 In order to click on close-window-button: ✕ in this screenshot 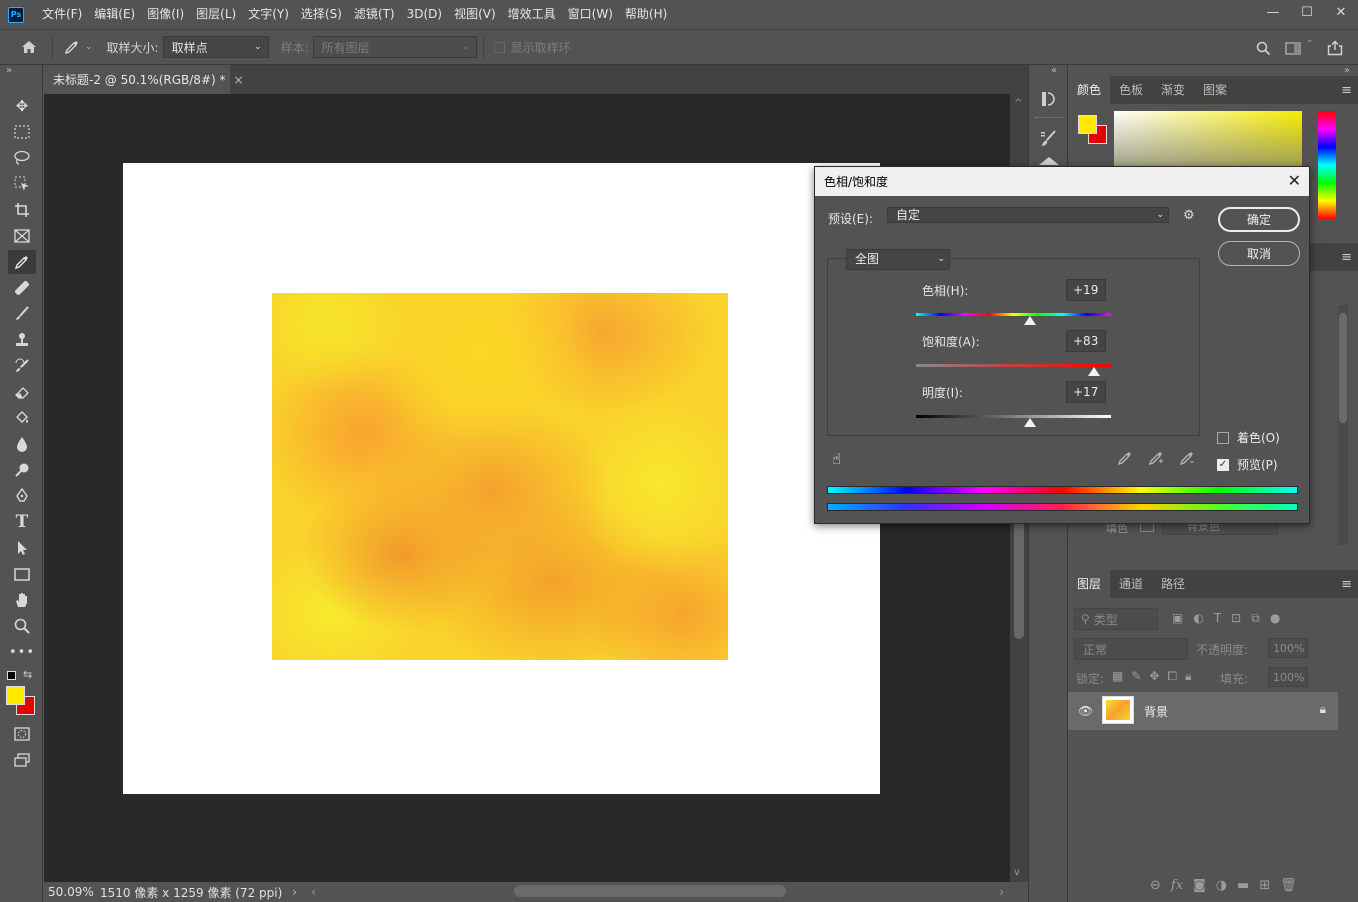, I will do `click(1341, 12)`.